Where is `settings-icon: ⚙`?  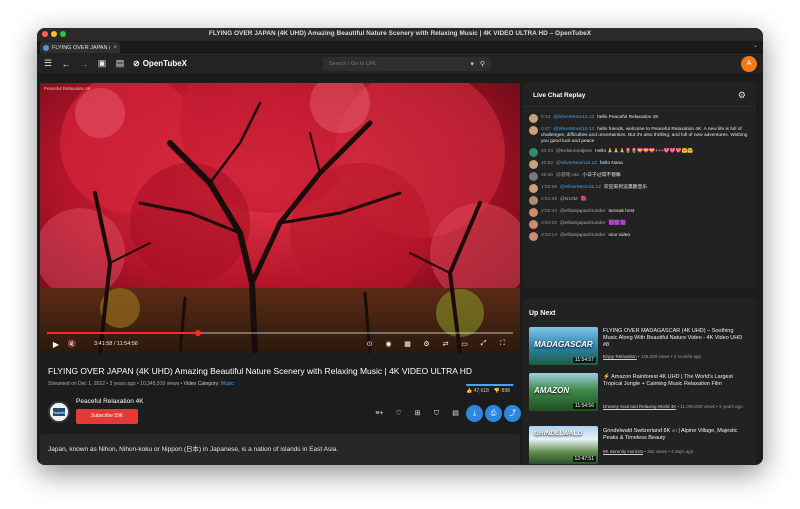 settings-icon: ⚙ is located at coordinates (426, 344).